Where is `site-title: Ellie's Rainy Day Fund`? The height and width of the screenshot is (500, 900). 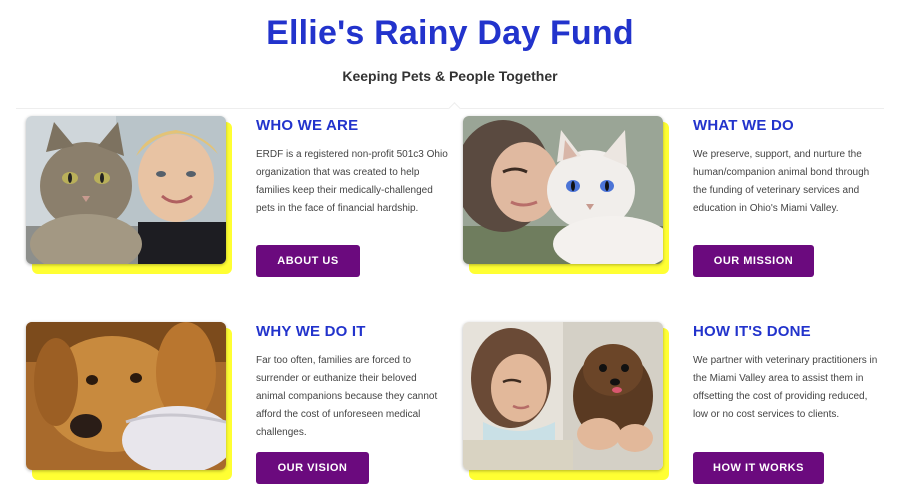
site-title: Ellie's Rainy Day Fund is located at coordinates (450, 33).